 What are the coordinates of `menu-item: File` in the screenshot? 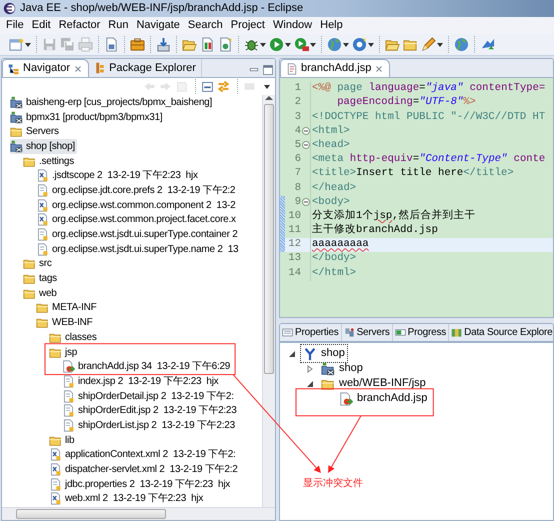 It's located at (15, 25).